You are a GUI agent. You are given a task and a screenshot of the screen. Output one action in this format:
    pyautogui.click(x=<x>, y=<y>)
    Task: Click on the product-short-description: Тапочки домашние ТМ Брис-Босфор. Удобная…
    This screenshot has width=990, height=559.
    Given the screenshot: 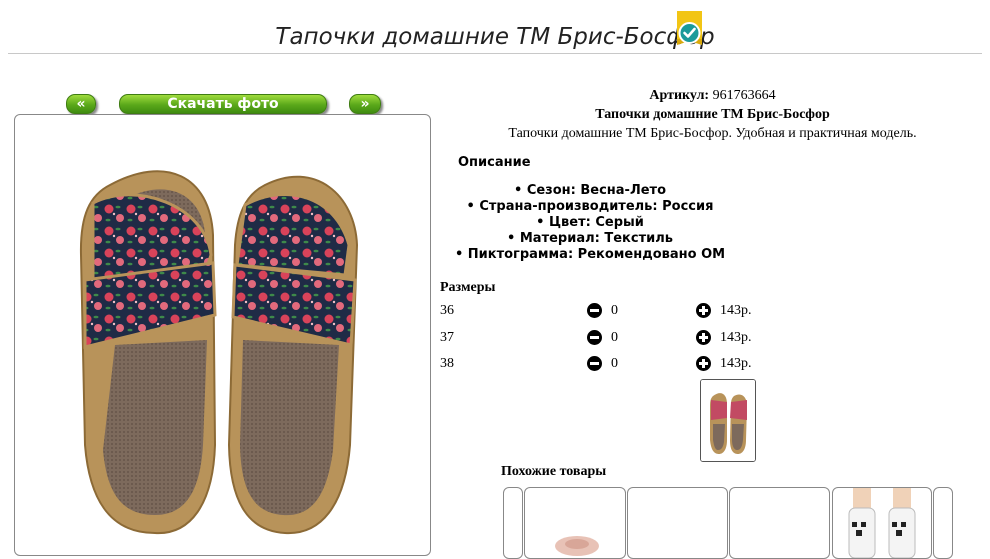 What is the action you would take?
    pyautogui.click(x=712, y=133)
    